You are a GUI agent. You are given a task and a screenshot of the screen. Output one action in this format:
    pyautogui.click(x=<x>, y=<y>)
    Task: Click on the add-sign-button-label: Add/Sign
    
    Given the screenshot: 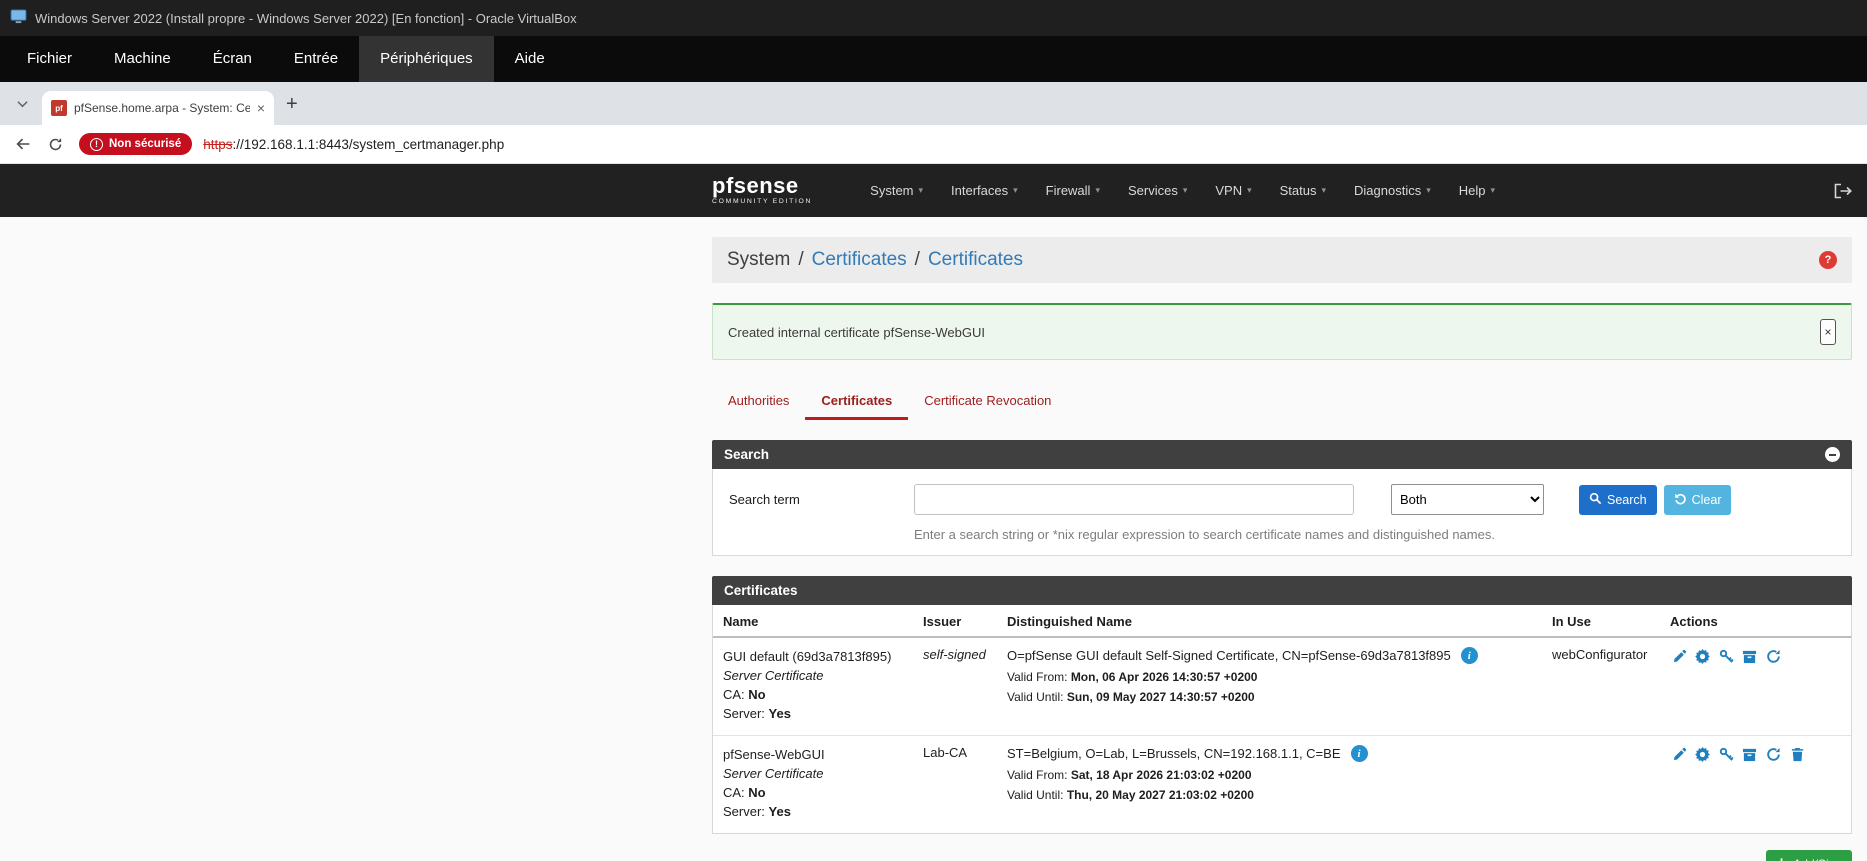 What is the action you would take?
    pyautogui.click(x=1817, y=859)
    